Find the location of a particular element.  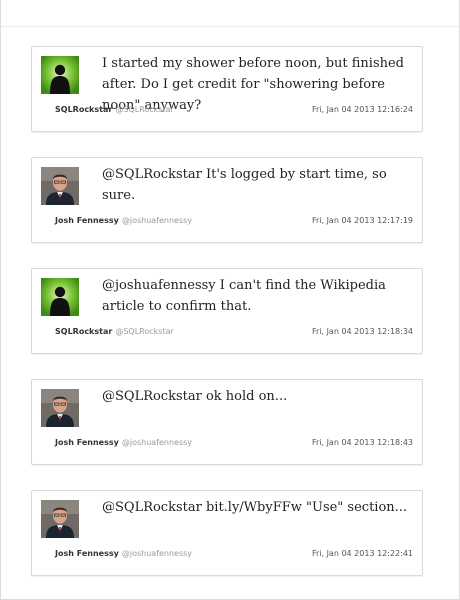

tweet-timestamp: Fri, Jan 04 2013 12:16:24 is located at coordinates (362, 110).